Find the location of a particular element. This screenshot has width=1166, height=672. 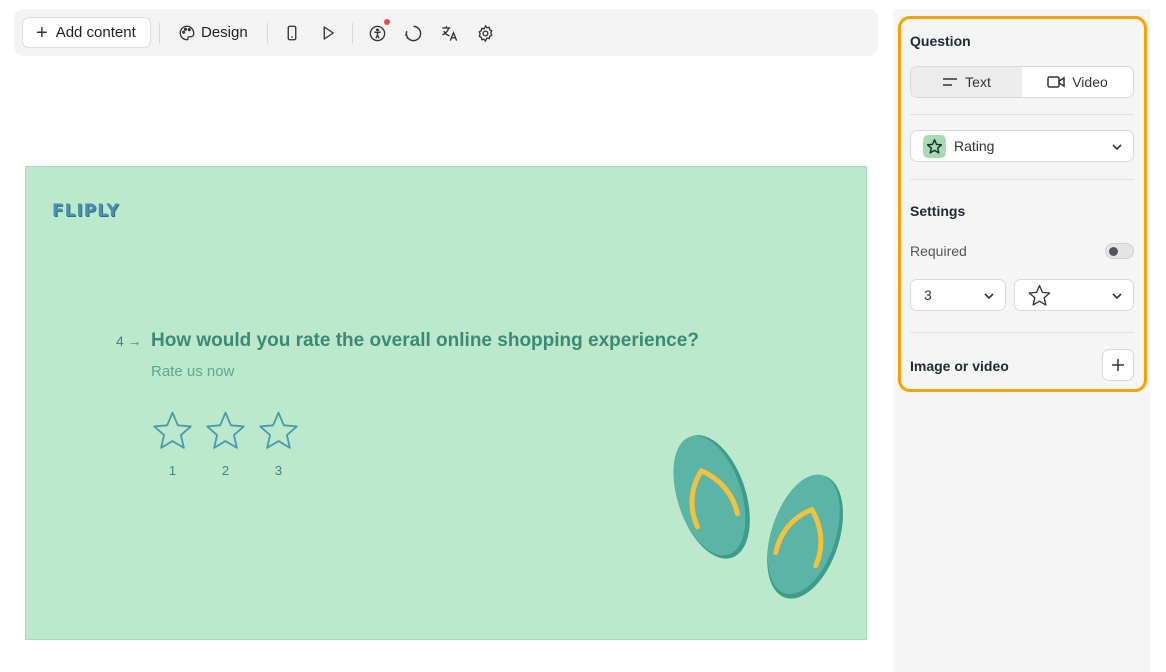

design-label: Design is located at coordinates (224, 32).